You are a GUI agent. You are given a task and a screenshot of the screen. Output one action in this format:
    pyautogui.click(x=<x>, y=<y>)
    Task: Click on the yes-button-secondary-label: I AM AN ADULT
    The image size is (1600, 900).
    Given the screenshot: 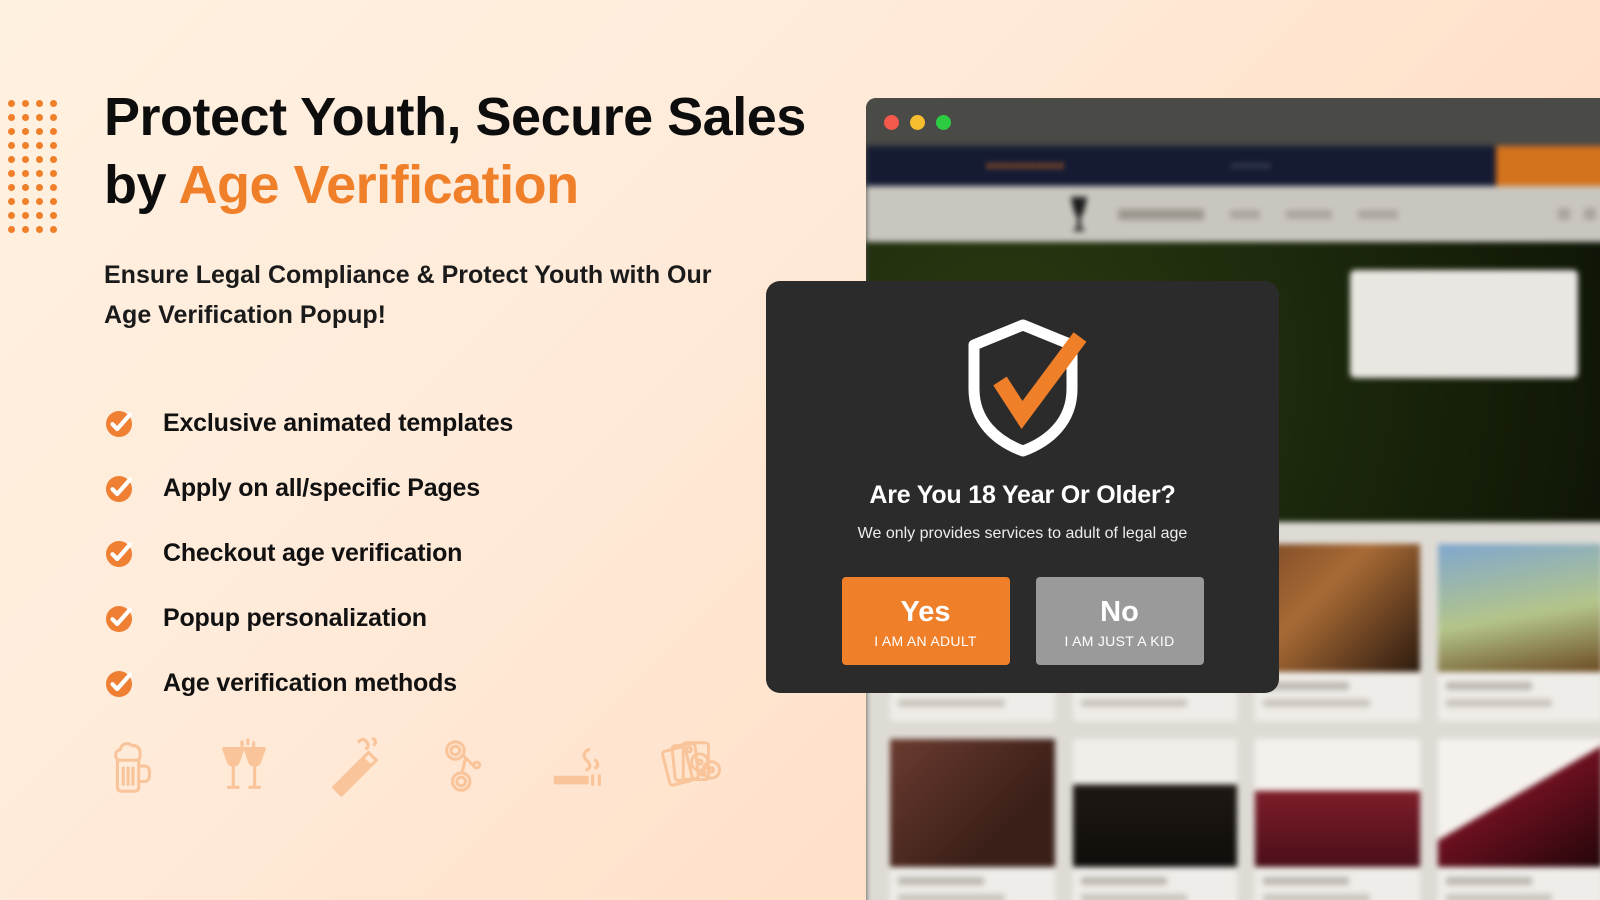 What is the action you would take?
    pyautogui.click(x=925, y=640)
    